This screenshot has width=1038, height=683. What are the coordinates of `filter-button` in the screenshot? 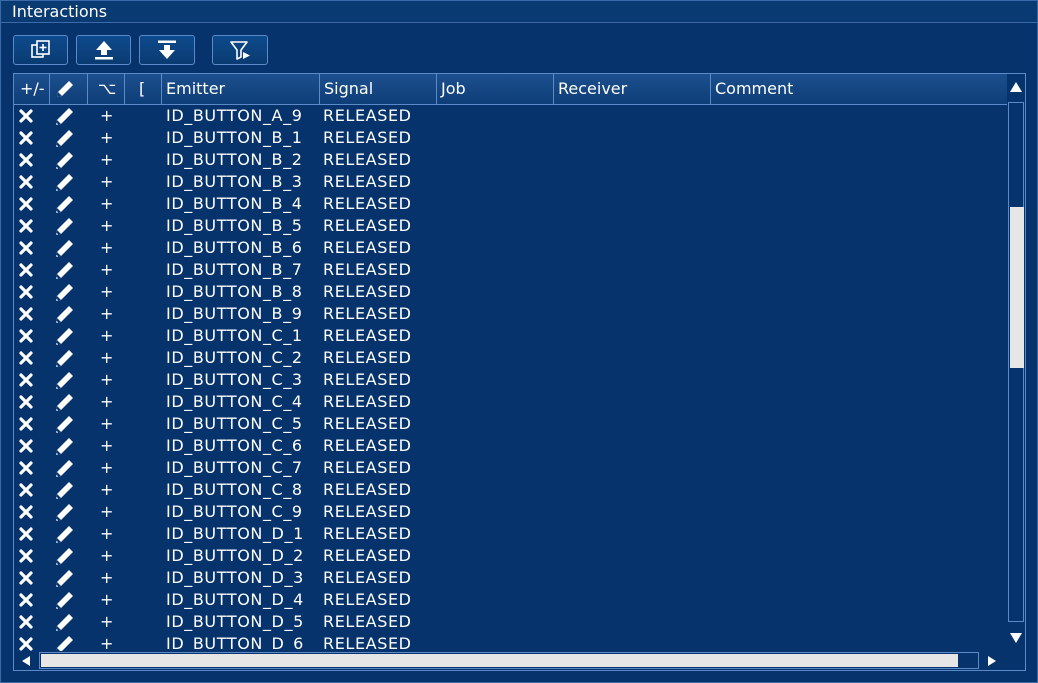 It's located at (240, 50).